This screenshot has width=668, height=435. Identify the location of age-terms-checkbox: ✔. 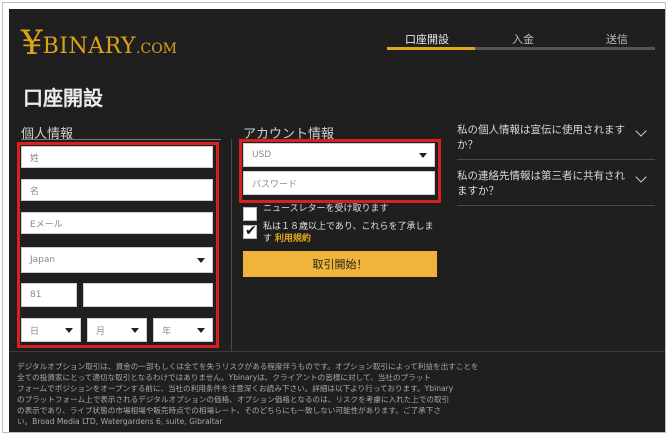
(250, 231).